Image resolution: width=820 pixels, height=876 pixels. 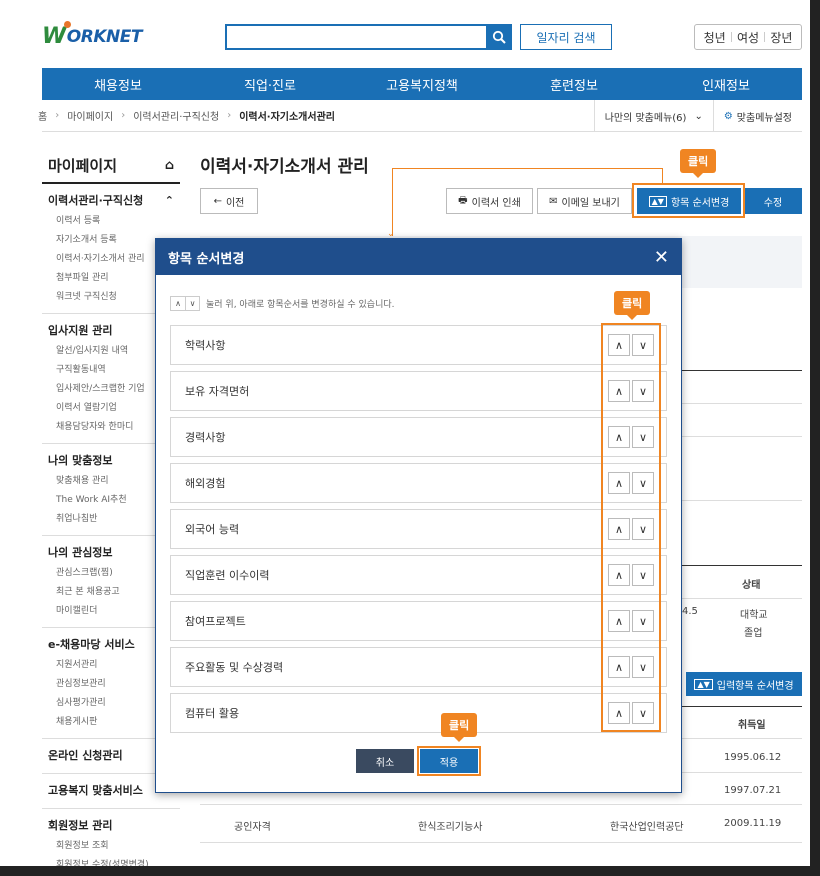 I want to click on sidebar-group-header: 회원정보 관리, so click(x=111, y=825).